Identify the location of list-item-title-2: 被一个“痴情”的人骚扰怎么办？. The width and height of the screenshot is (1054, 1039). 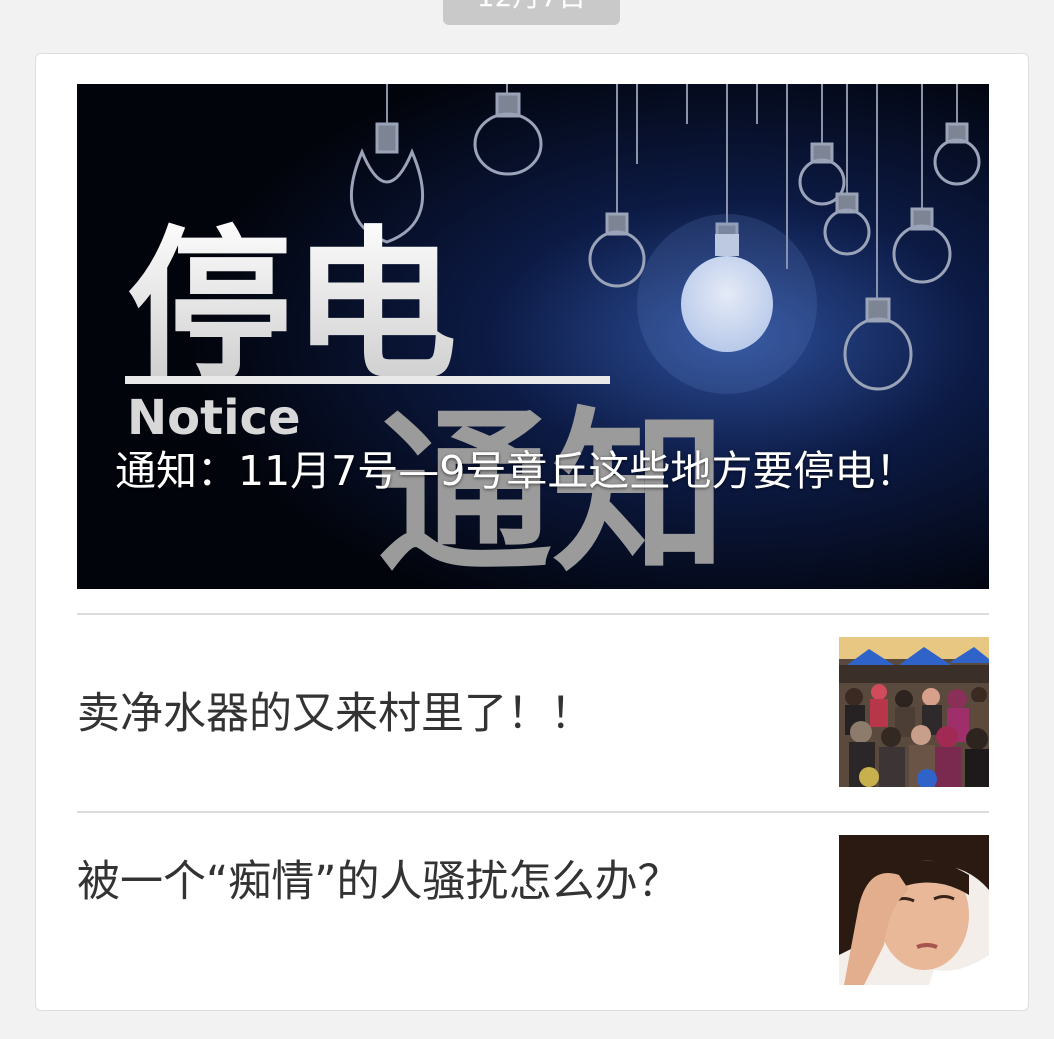
(397, 882).